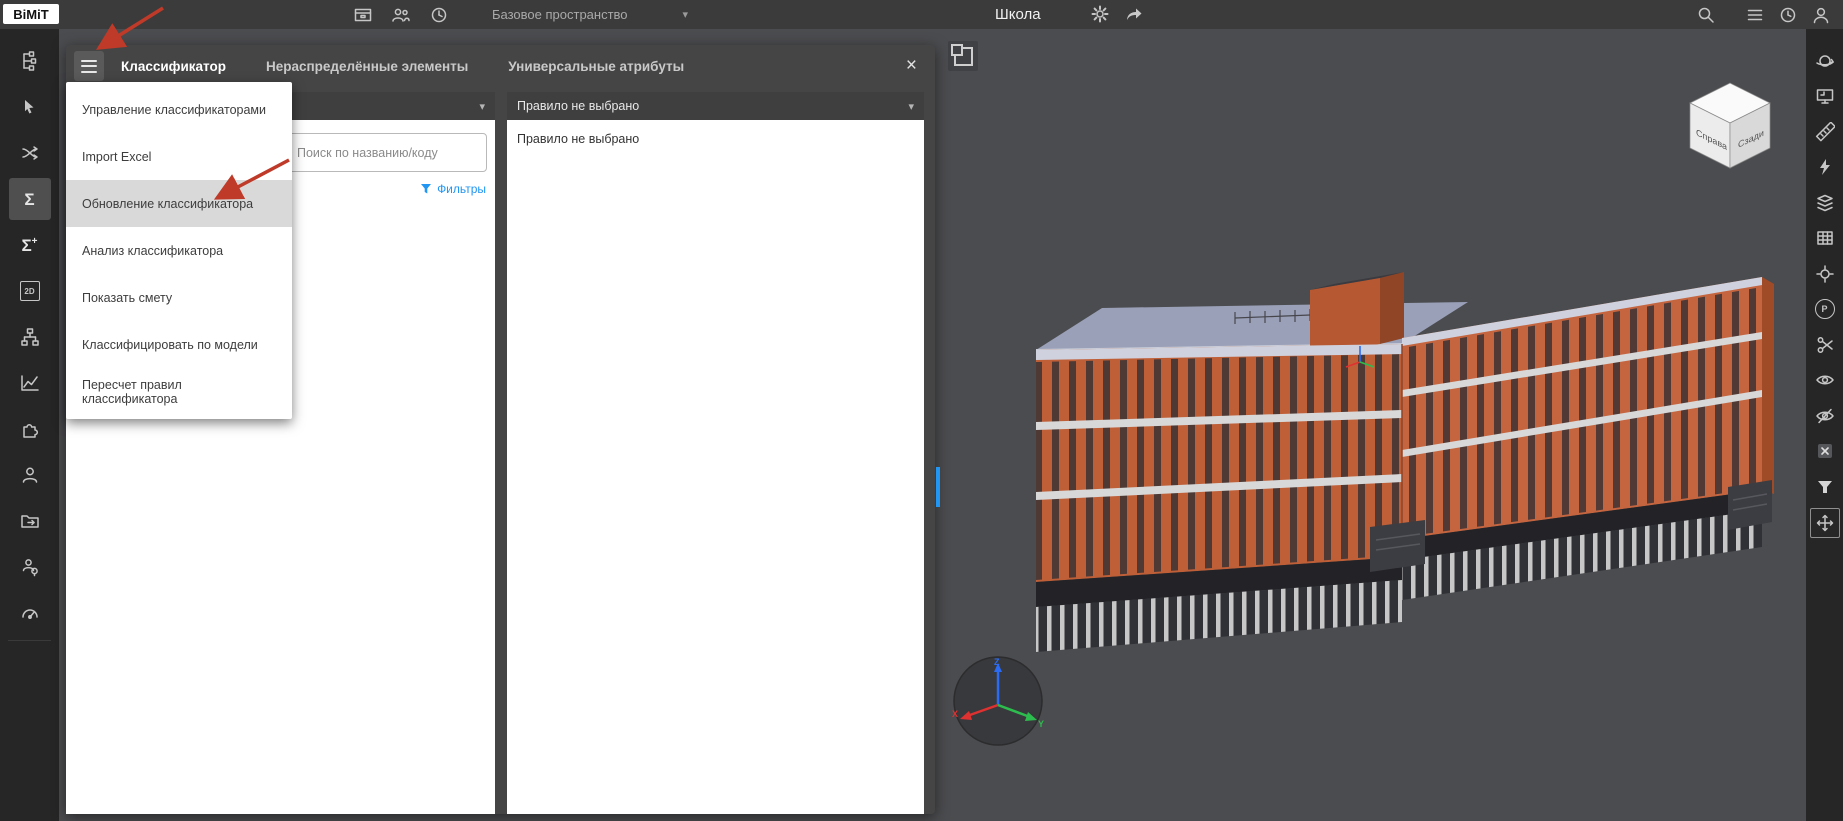  What do you see at coordinates (30, 107) in the screenshot?
I see `select-icon` at bounding box center [30, 107].